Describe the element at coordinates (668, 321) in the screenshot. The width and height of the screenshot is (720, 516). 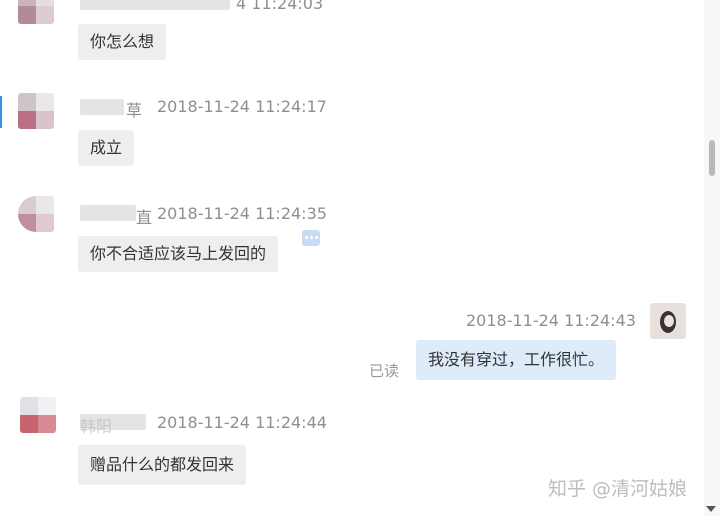
I see `self-avatar` at that location.